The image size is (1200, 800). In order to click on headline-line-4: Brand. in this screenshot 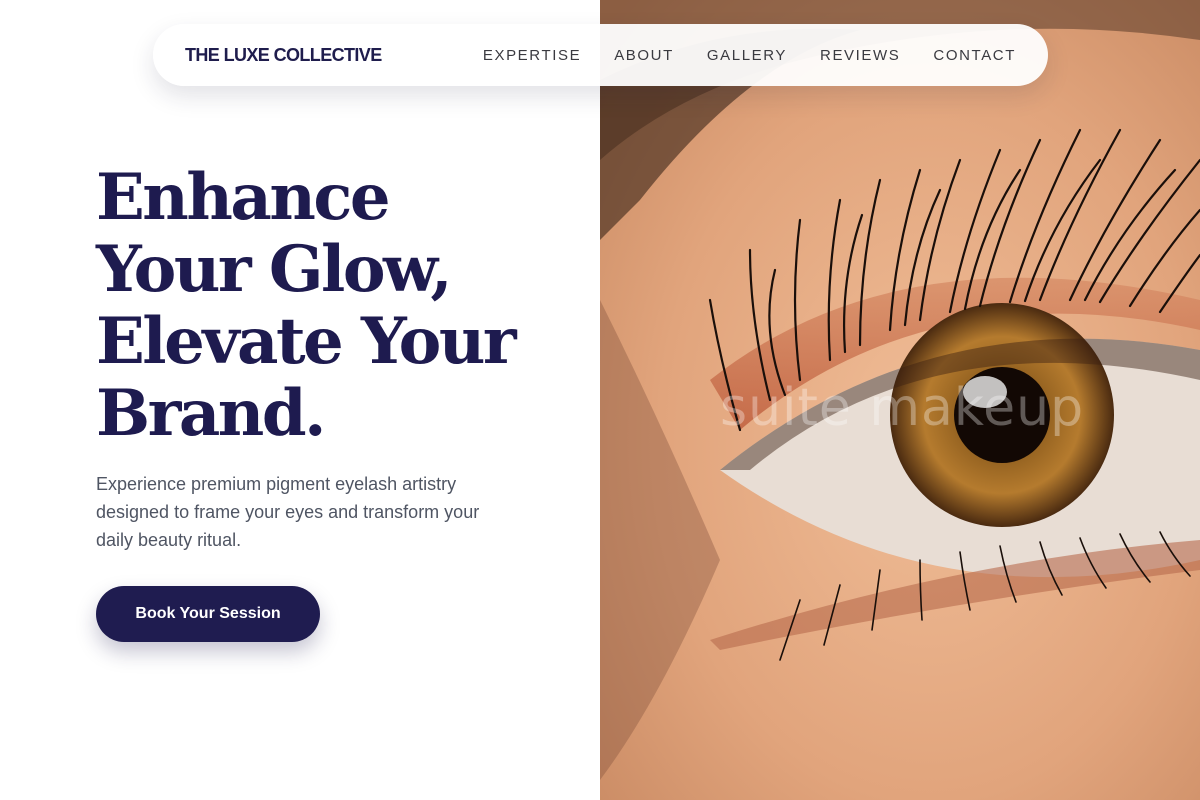, I will do `click(211, 413)`.